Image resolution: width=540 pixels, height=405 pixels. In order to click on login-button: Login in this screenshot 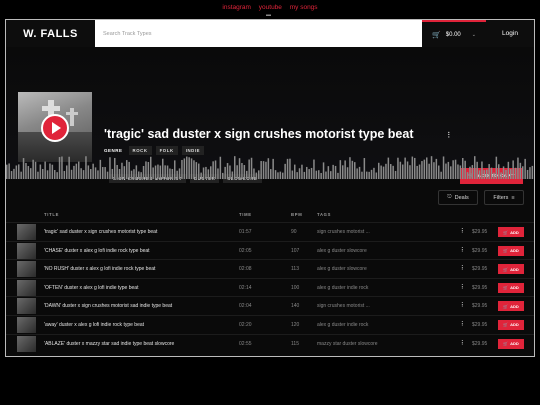, I will do `click(510, 33)`.